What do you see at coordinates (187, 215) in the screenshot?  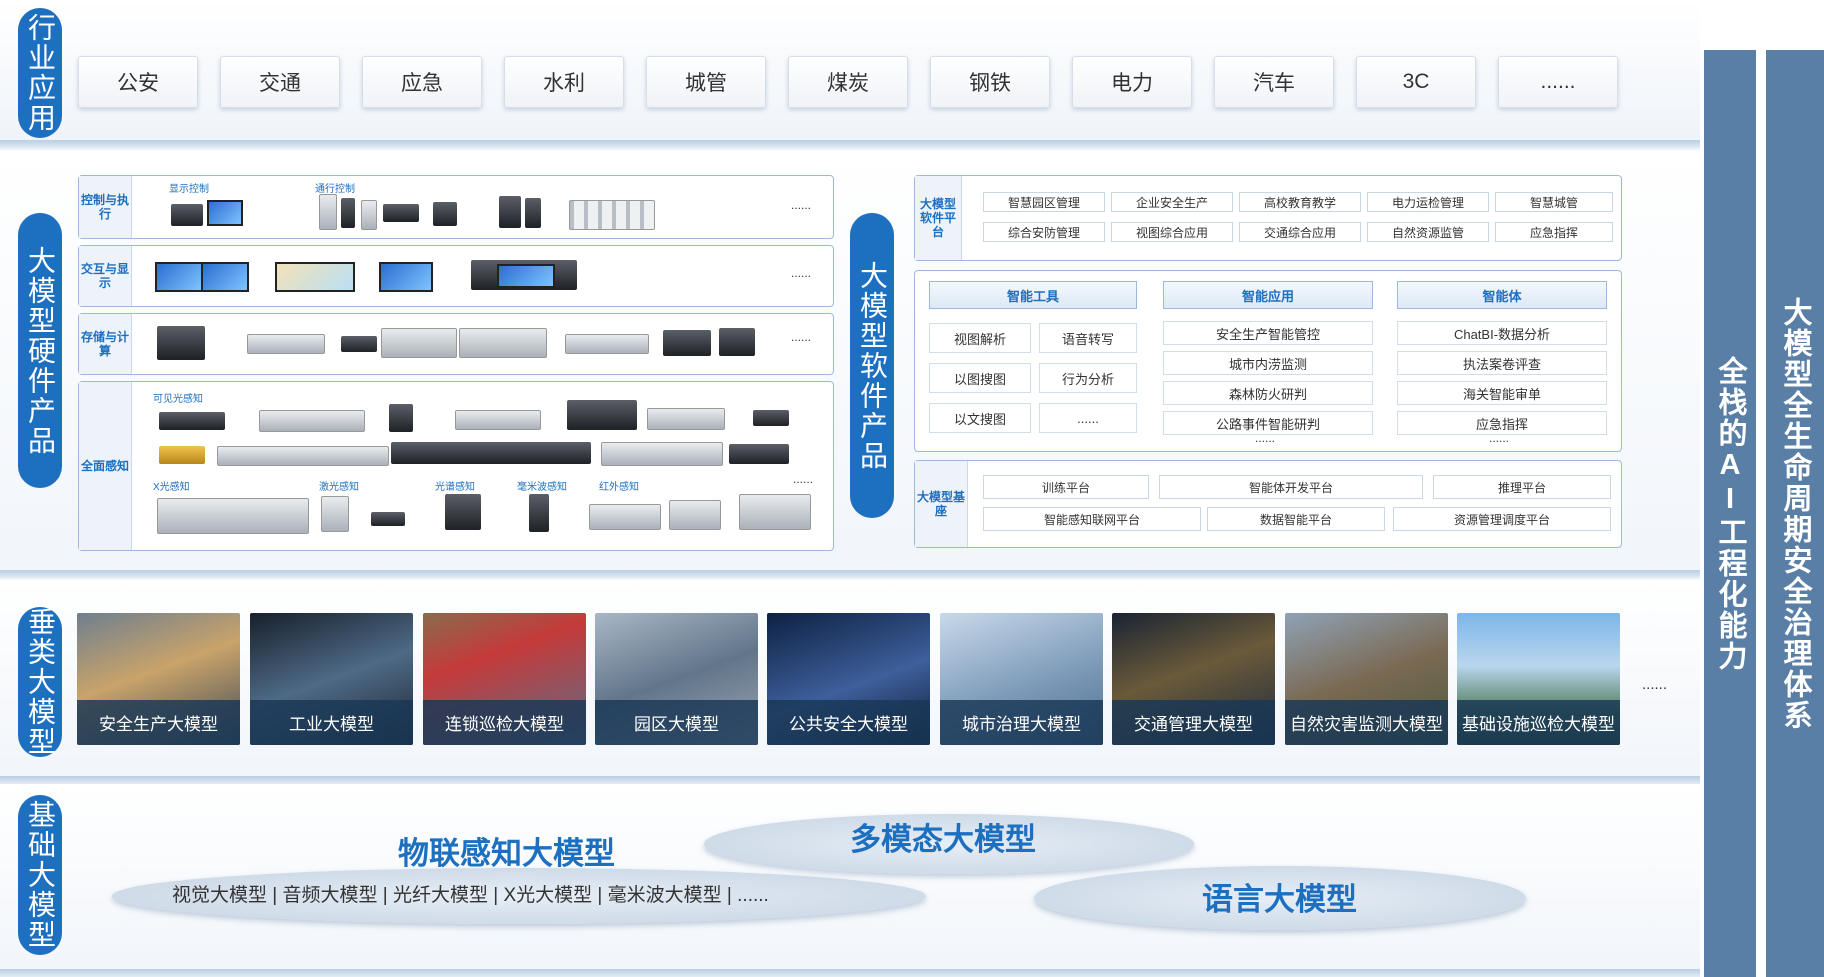 I see `controller-device` at bounding box center [187, 215].